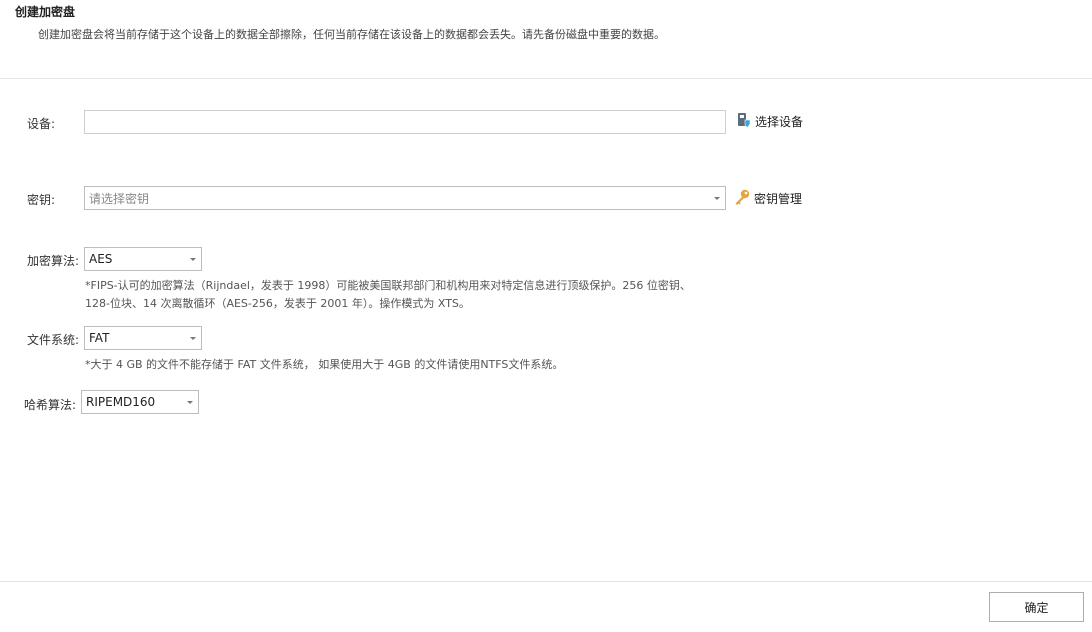 The width and height of the screenshot is (1092, 632). I want to click on encryption-value: AES, so click(101, 259).